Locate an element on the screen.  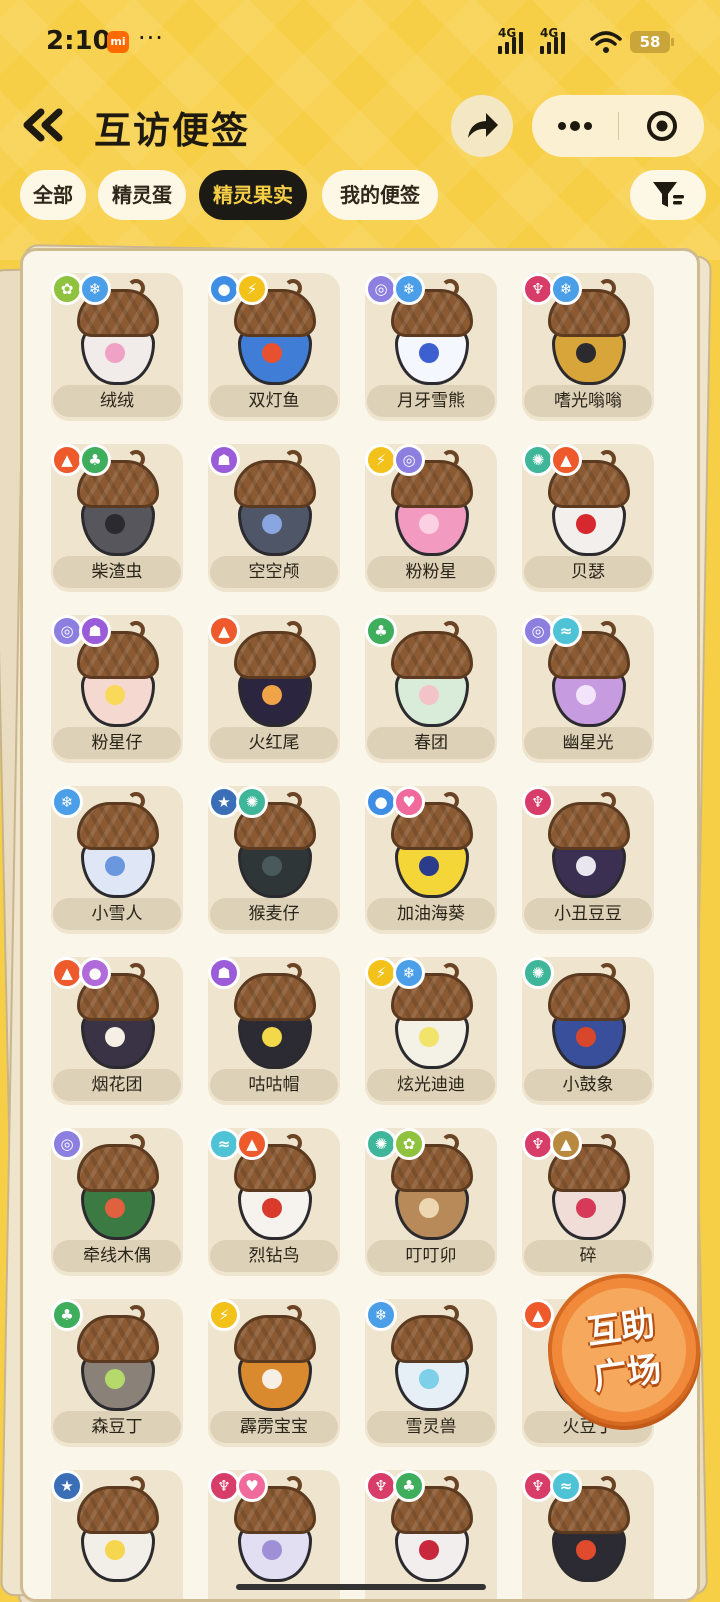
fruit-card: ▲ ● 烟花团 is located at coordinates (119, 1033).